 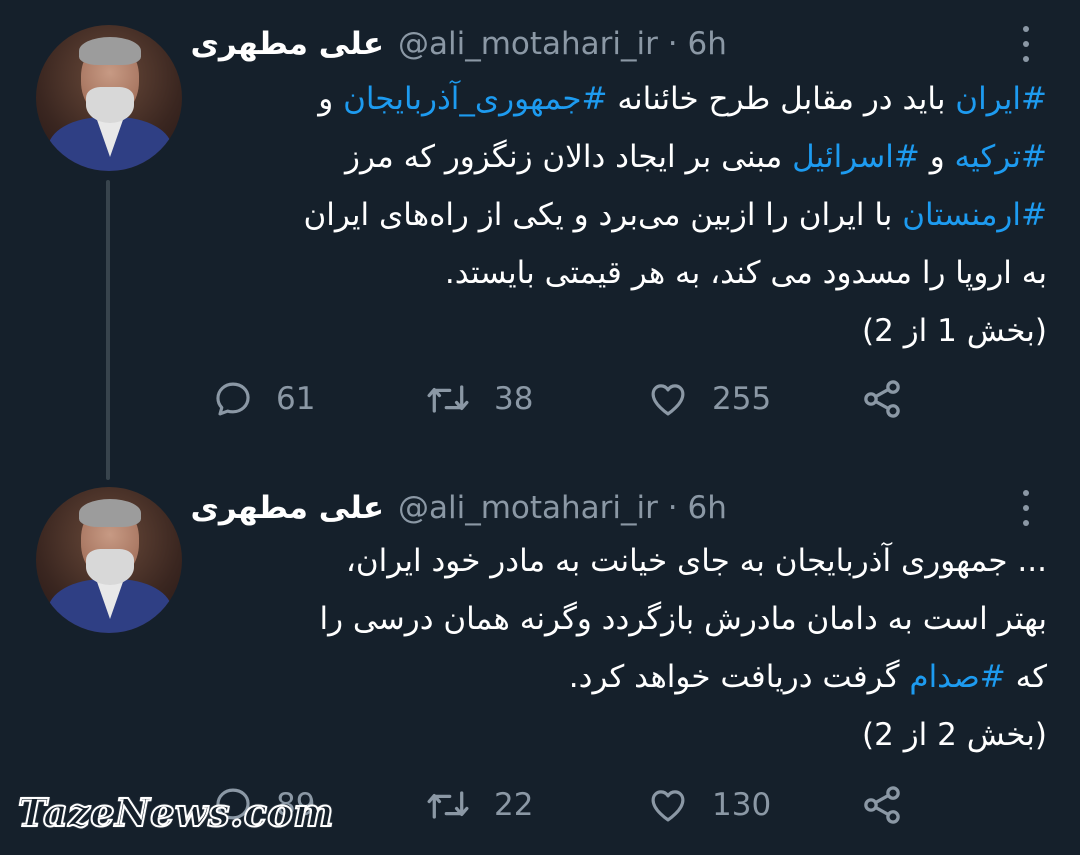 What do you see at coordinates (478, 805) in the screenshot?
I see `retweet-button: 22` at bounding box center [478, 805].